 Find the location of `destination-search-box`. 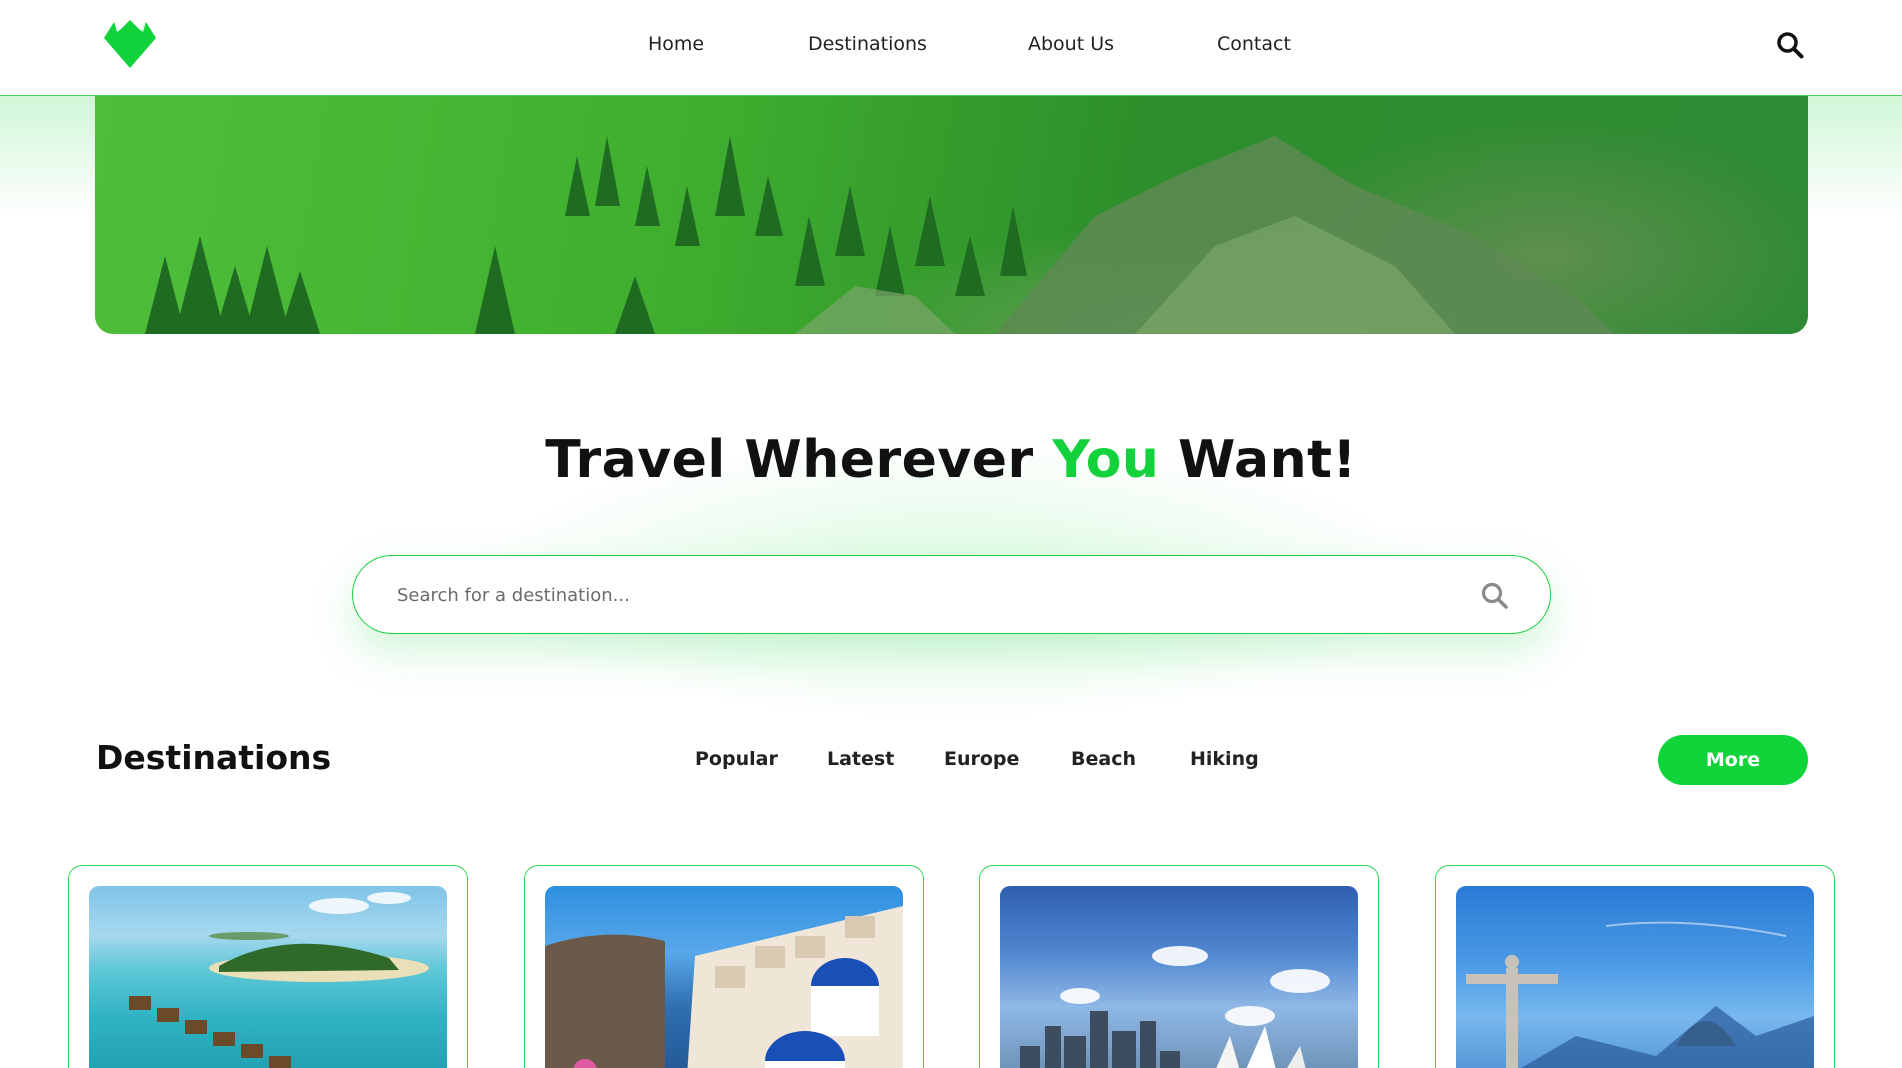

destination-search-box is located at coordinates (951, 594).